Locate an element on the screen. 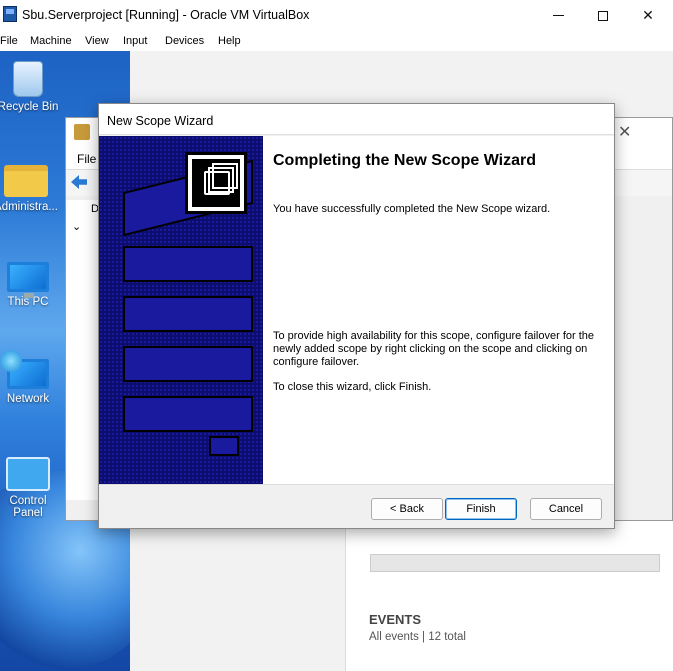 The width and height of the screenshot is (673, 671). wizard-titlebar: New Scope Wizard is located at coordinates (356, 119).